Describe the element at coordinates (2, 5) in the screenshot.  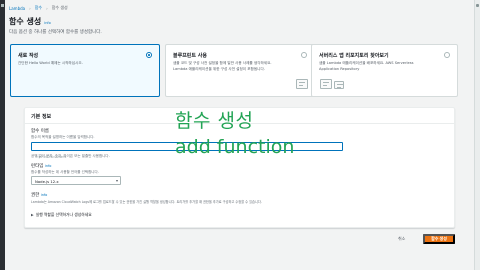
I see `expand-nav-icon` at that location.